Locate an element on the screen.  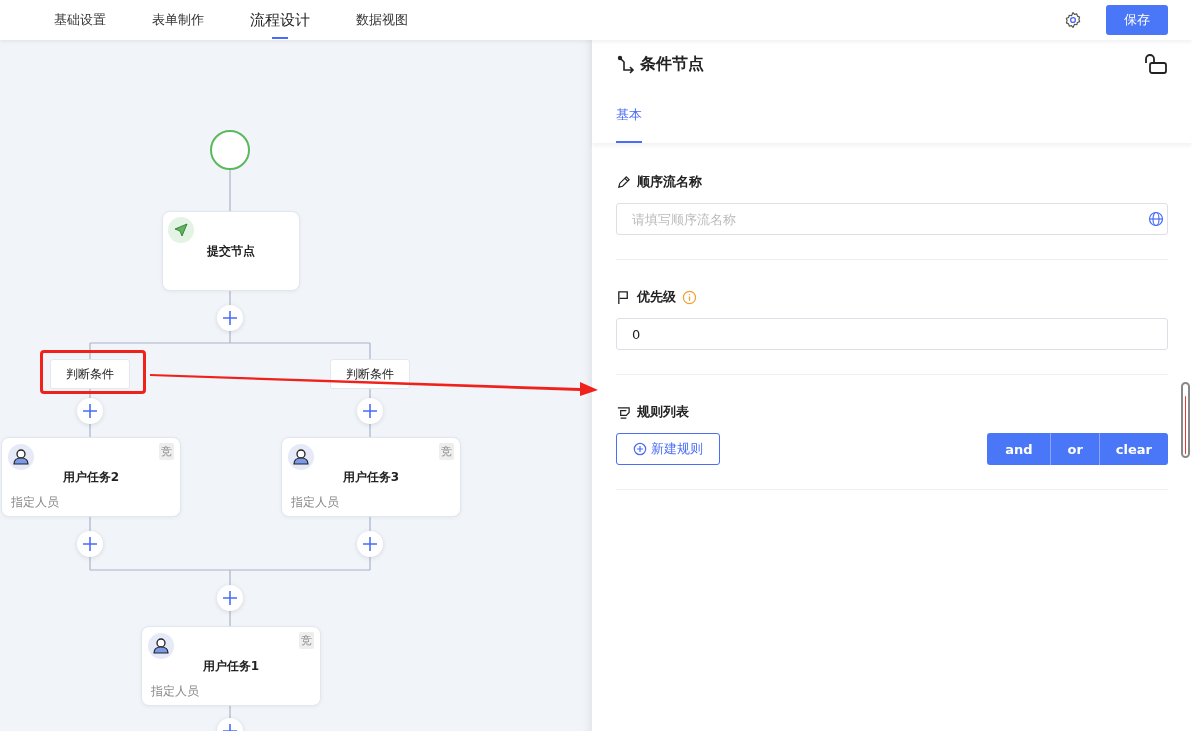
task-node: 竞 用户任务3 指定人员 is located at coordinates (371, 477).